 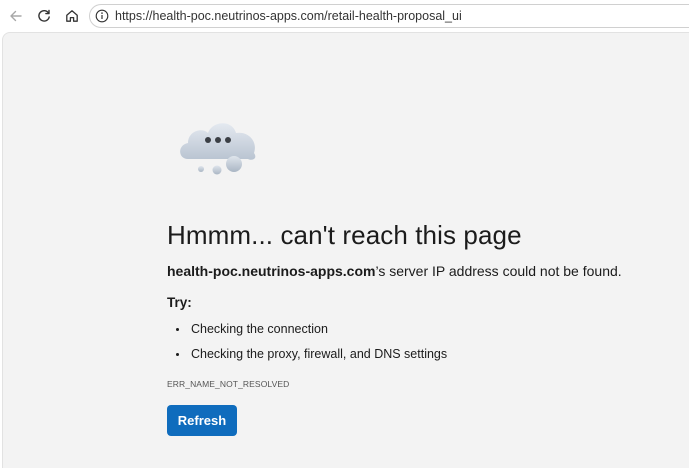 I want to click on error-code: ERR_NAME_NOT_RESOLVED, so click(x=228, y=384).